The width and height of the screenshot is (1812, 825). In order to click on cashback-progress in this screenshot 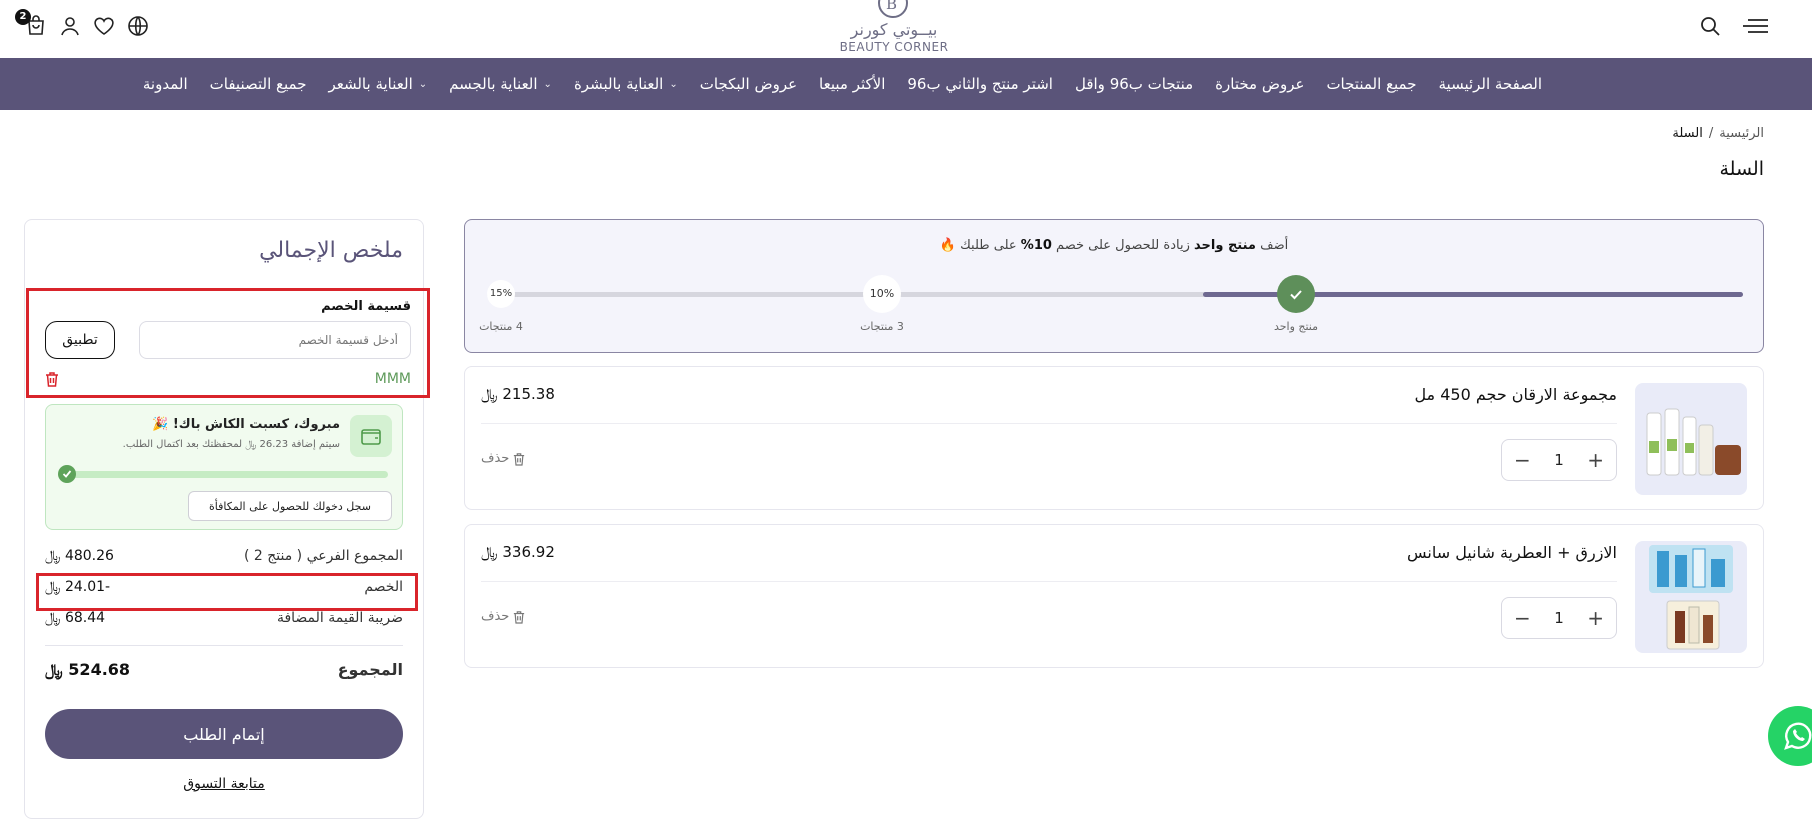, I will do `click(224, 474)`.